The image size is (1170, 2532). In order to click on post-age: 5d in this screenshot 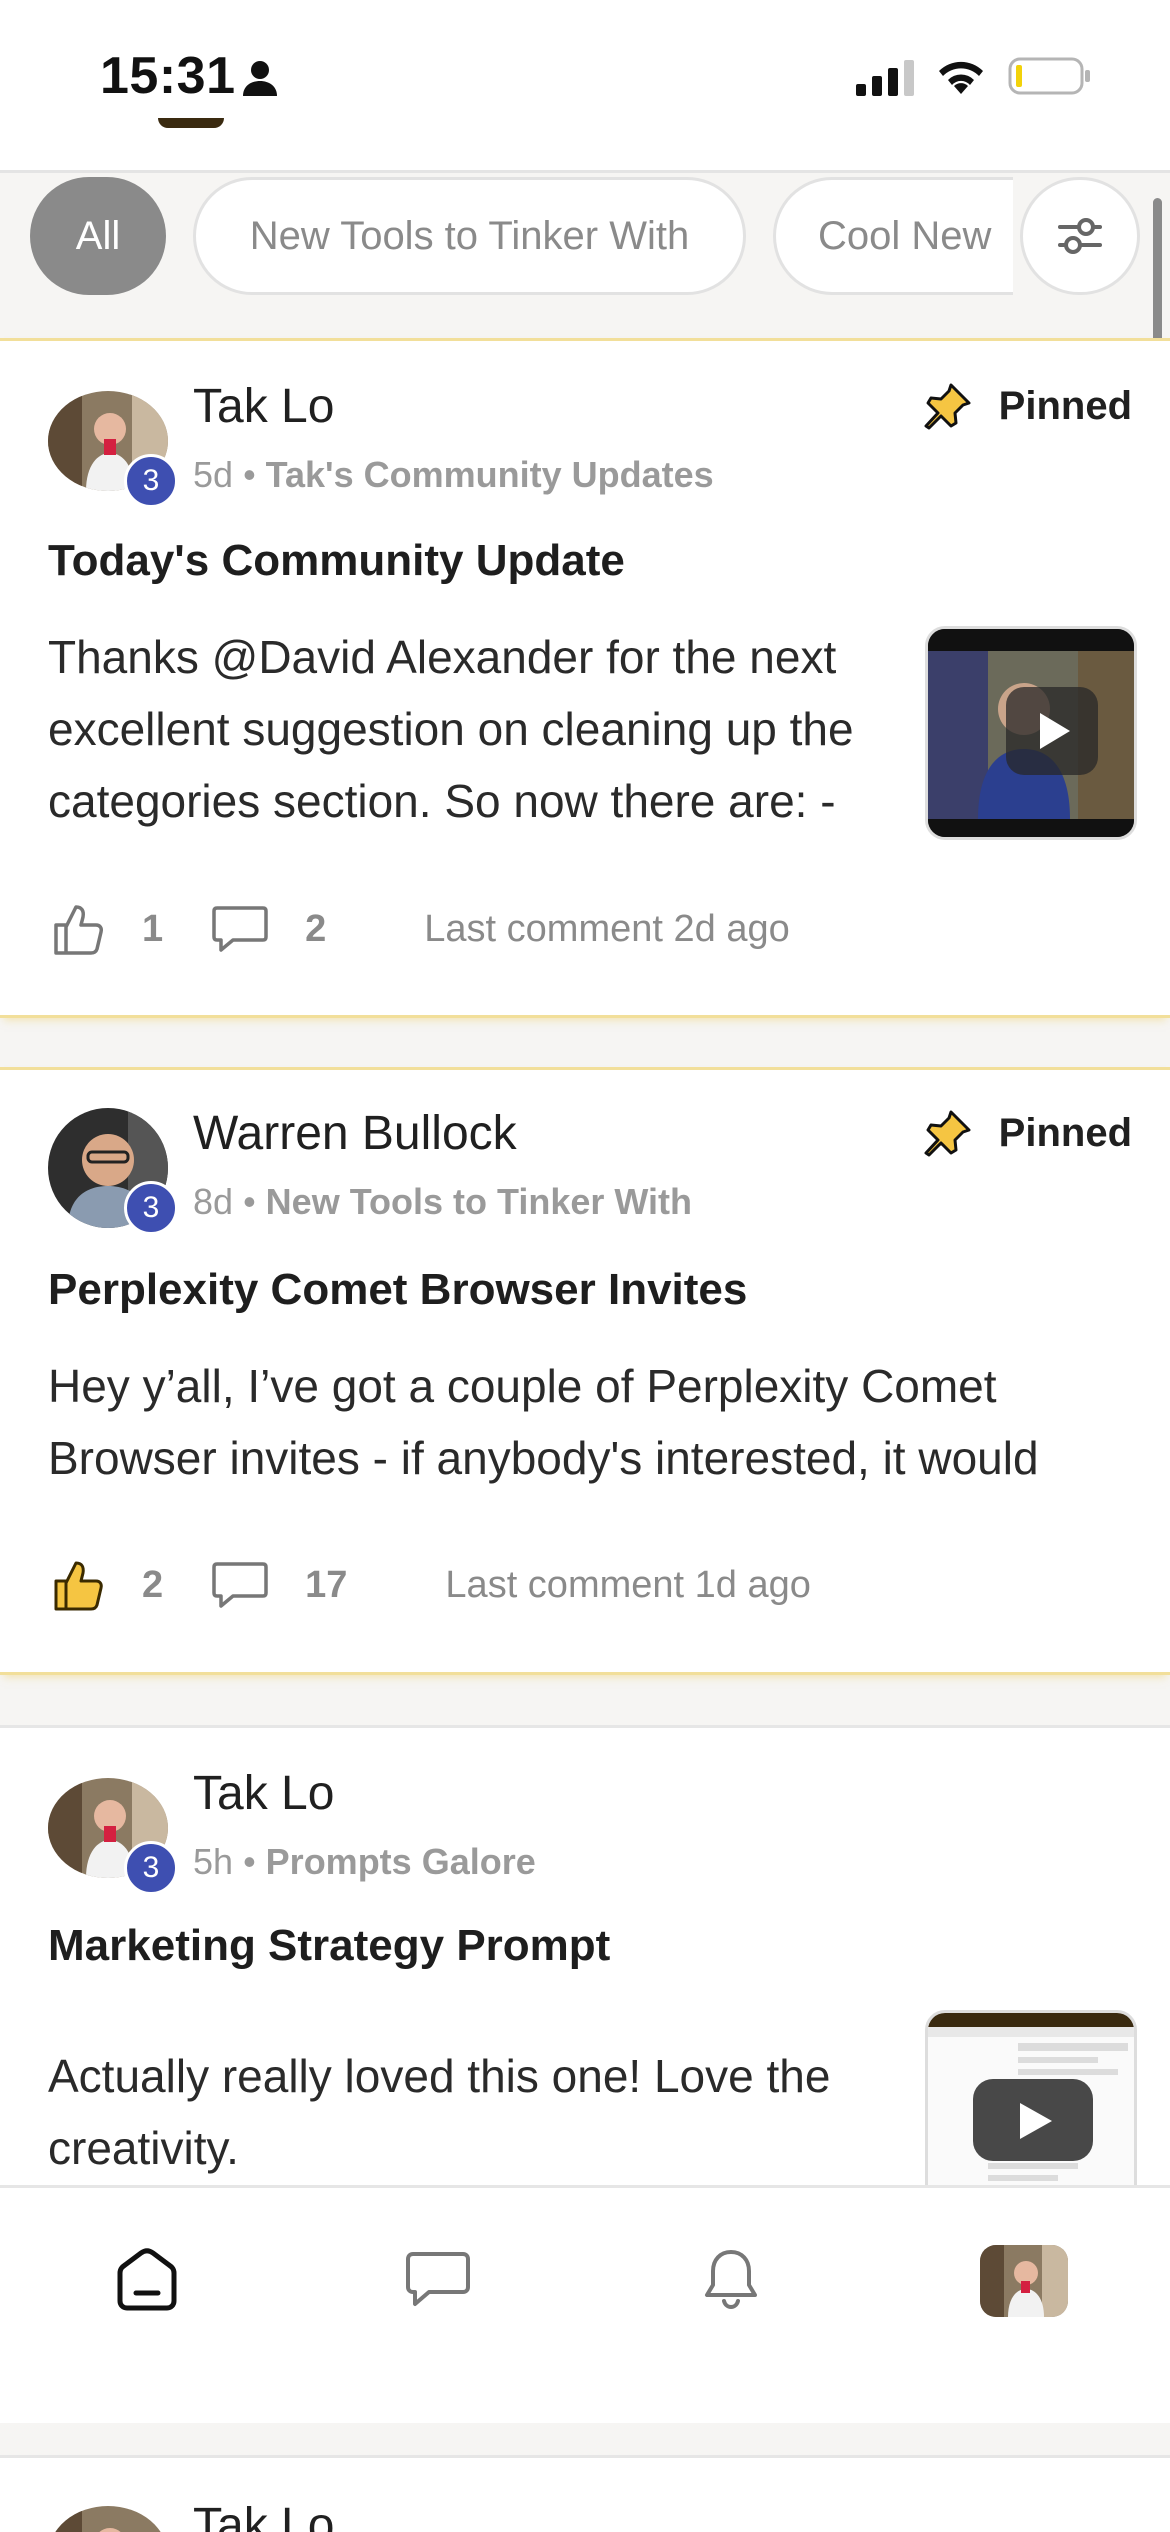, I will do `click(213, 474)`.